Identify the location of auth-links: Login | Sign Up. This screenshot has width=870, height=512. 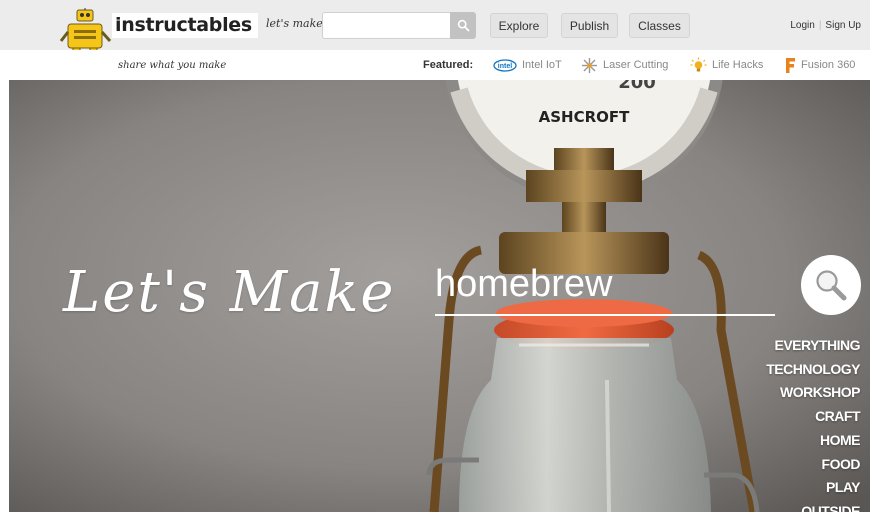
(825, 25).